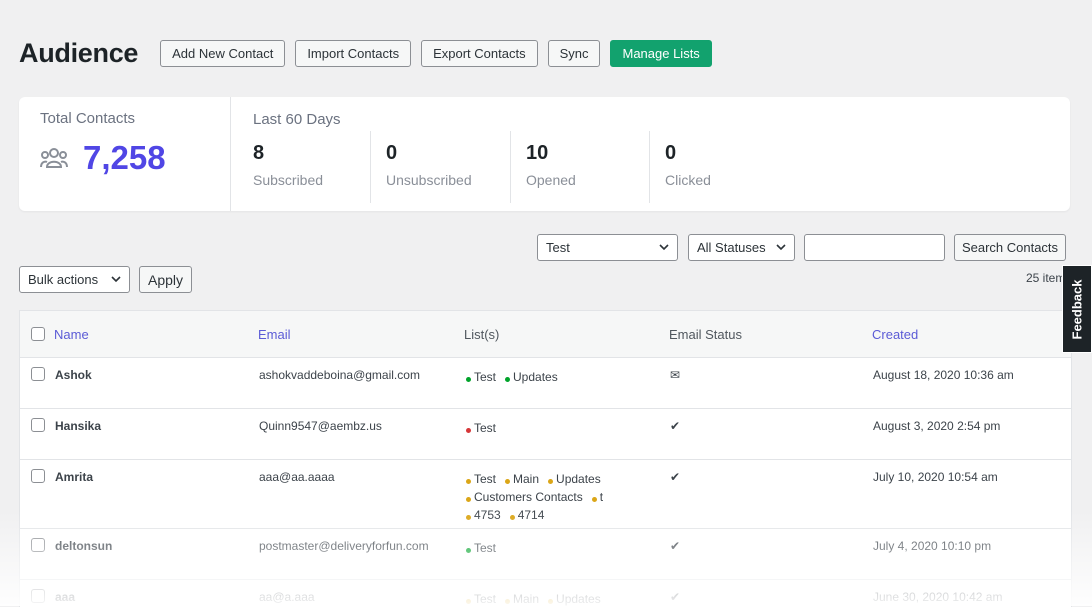 The width and height of the screenshot is (1092, 607). What do you see at coordinates (937, 426) in the screenshot?
I see `contact-created: August 3, 2020 2:54 pm` at bounding box center [937, 426].